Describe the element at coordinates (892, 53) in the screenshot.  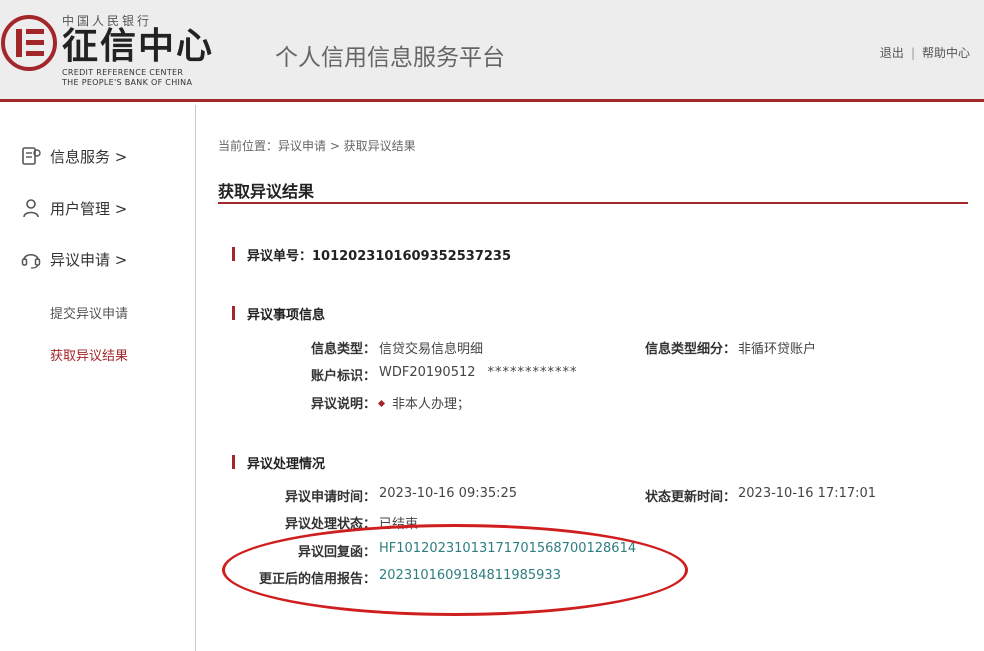
I see `logout-link: 退出` at that location.